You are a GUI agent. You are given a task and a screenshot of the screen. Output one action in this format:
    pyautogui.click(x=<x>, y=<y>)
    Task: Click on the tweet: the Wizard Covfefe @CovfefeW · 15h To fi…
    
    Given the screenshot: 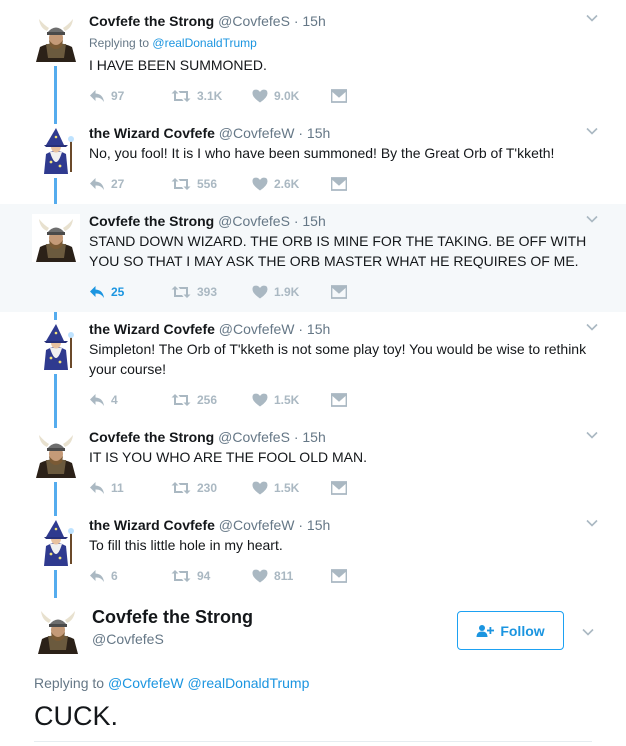 What is the action you would take?
    pyautogui.click(x=313, y=553)
    